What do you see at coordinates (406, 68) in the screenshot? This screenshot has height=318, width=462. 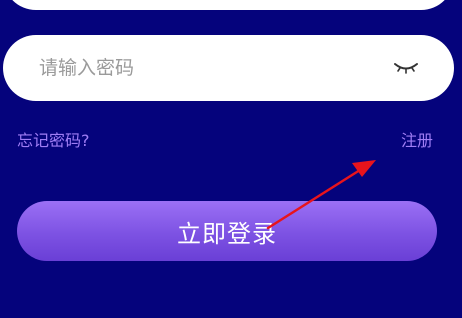 I see `eye-closed-icon` at bounding box center [406, 68].